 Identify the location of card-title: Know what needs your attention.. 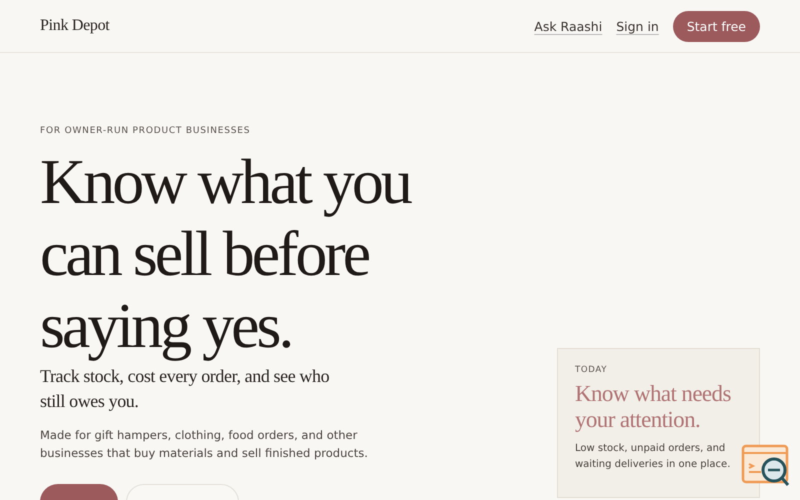
(653, 407).